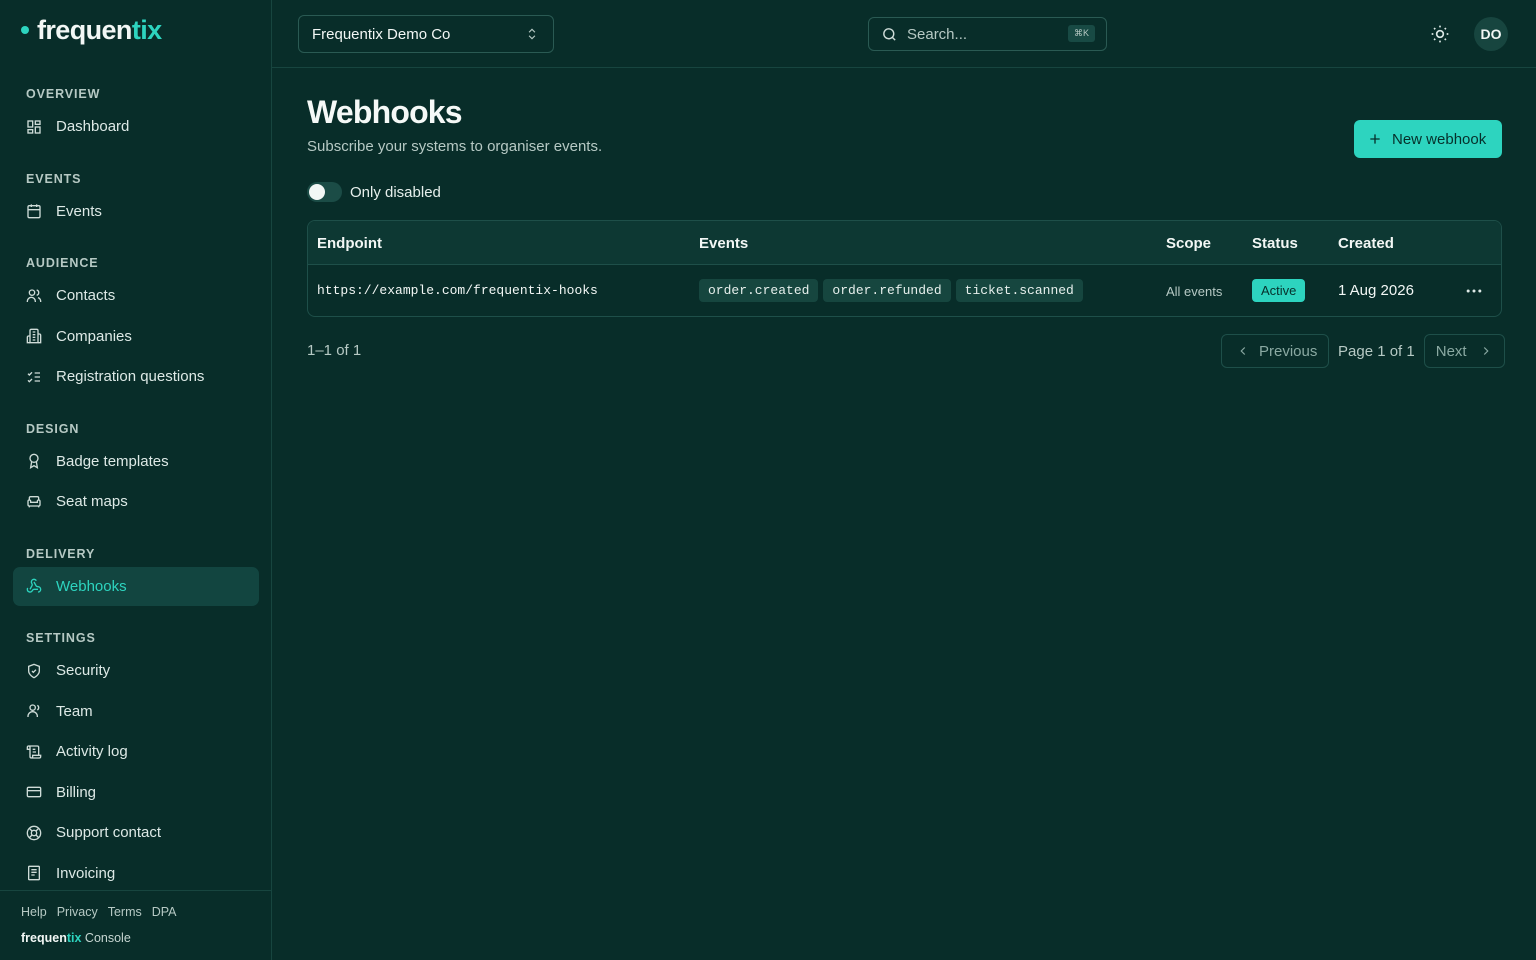 Image resolution: width=1536 pixels, height=960 pixels. I want to click on logo-text: frequentix, so click(99, 29).